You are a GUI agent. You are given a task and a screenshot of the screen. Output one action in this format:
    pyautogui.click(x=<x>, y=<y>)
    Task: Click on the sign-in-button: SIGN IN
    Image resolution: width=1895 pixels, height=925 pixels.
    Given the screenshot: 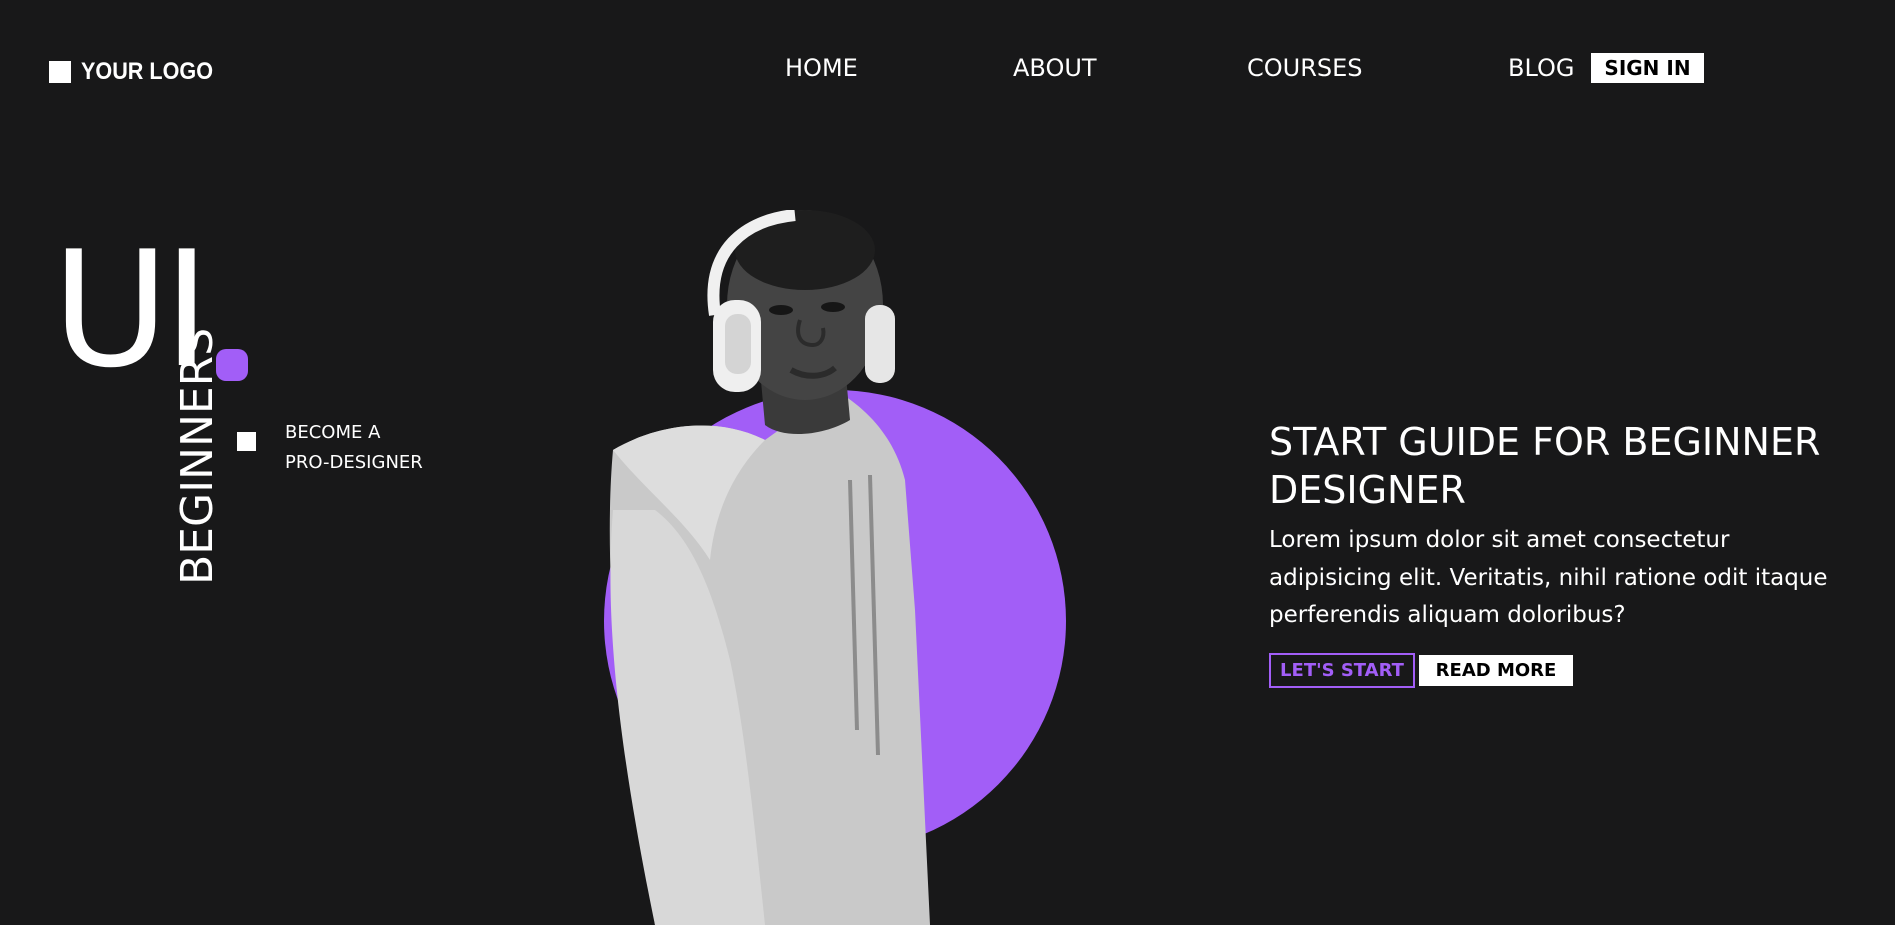 What is the action you would take?
    pyautogui.click(x=1647, y=68)
    